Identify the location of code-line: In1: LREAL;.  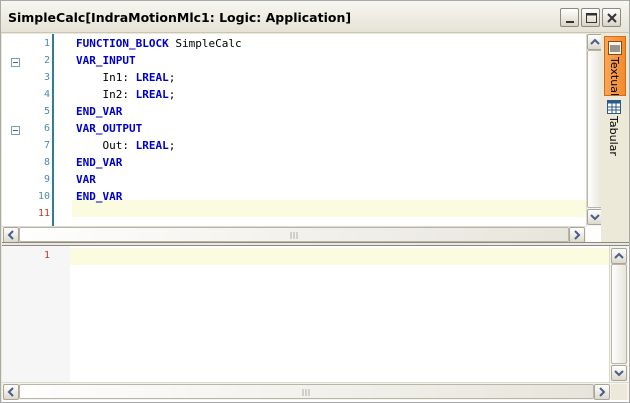
(126, 77).